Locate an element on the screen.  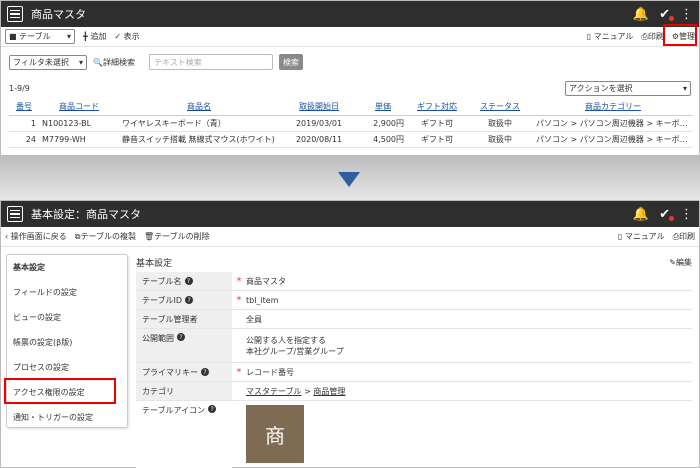
detail-search-link: 🔍詳細検索 is located at coordinates (114, 62).